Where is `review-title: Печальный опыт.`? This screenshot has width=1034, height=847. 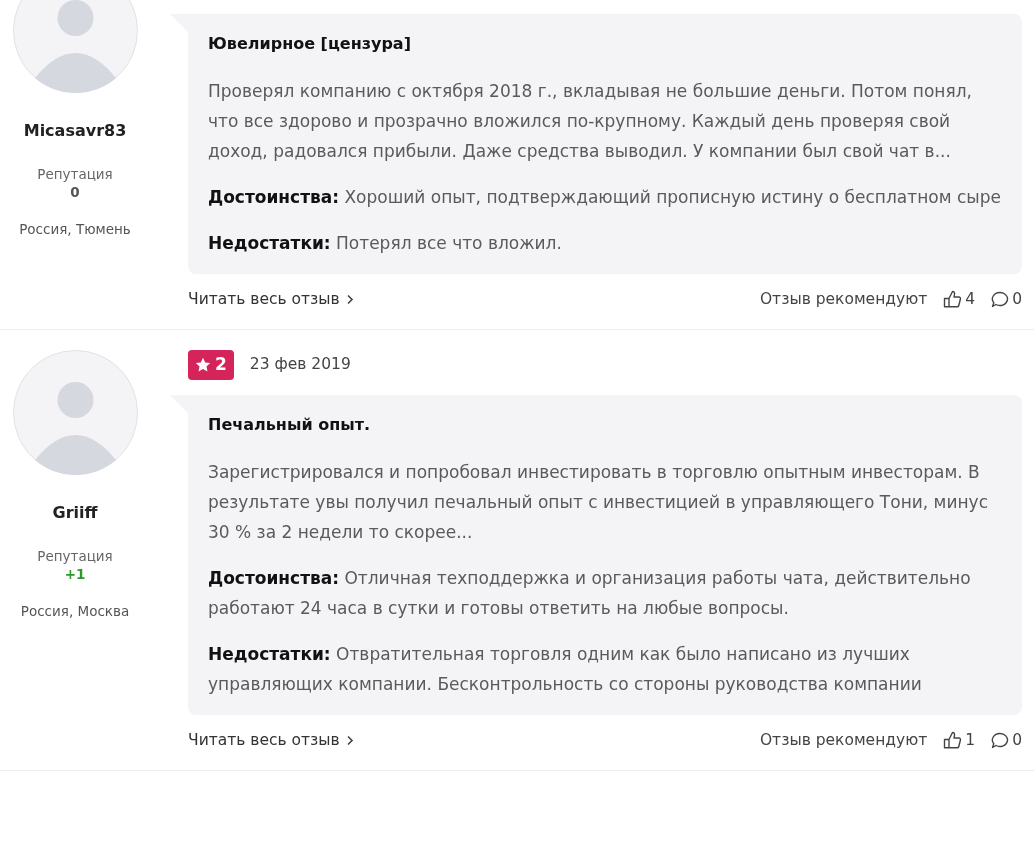 review-title: Печальный опыт. is located at coordinates (290, 424).